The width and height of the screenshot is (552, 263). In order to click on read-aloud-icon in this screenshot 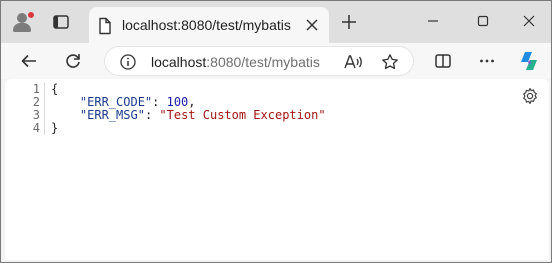, I will do `click(353, 64)`.